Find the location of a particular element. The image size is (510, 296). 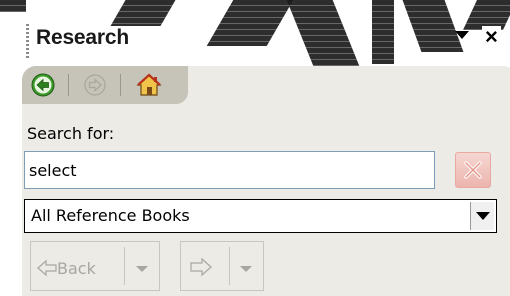

search-for-label: Search for: is located at coordinates (71, 133).